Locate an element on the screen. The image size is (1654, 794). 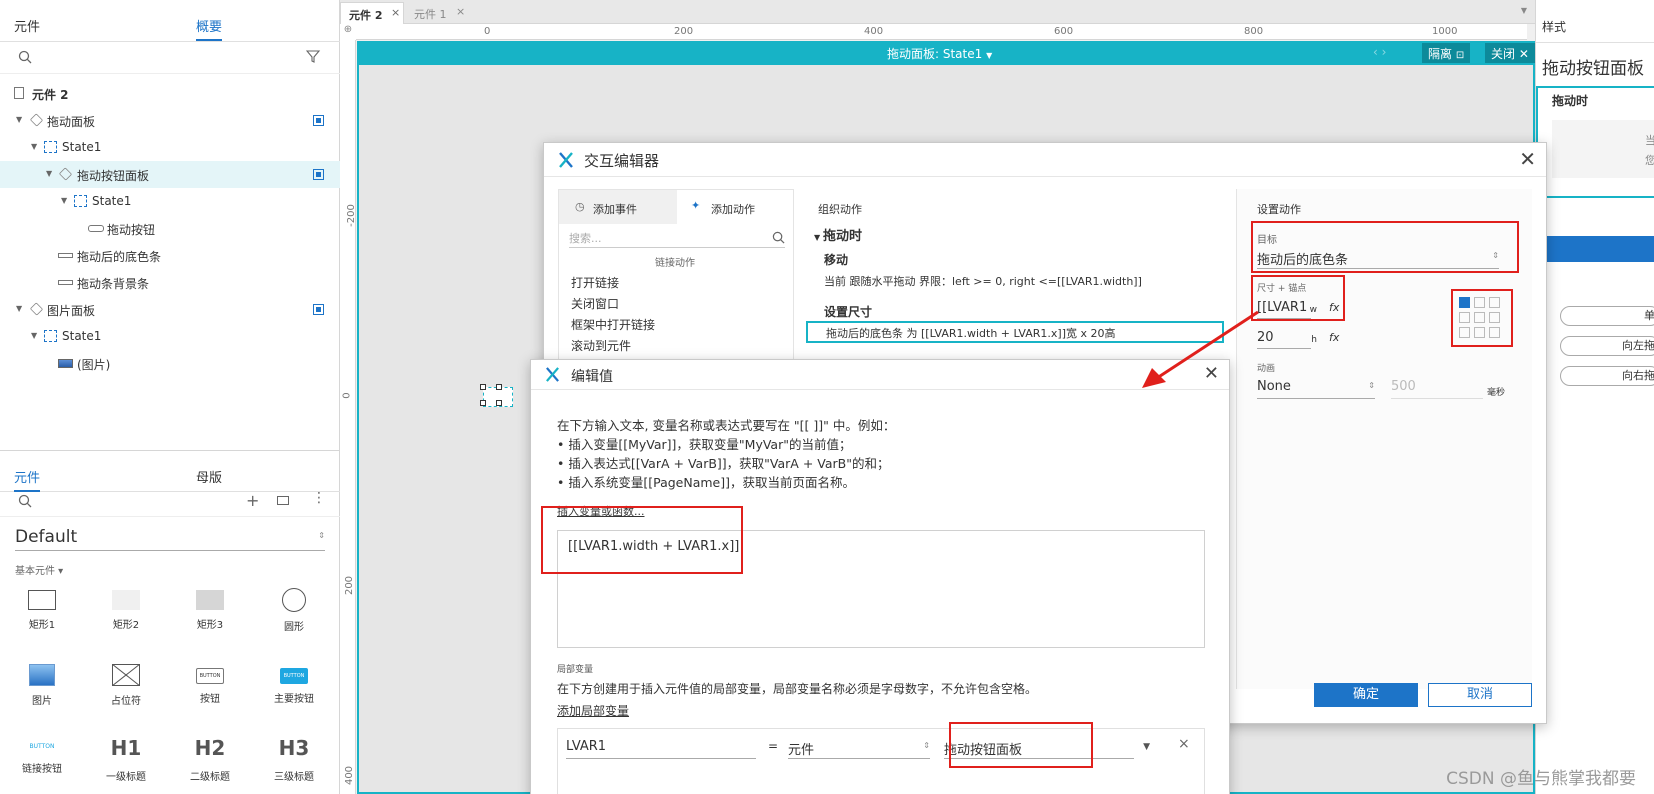
state-selector: 拖动面板: State1 ▼ is located at coordinates (939, 53).